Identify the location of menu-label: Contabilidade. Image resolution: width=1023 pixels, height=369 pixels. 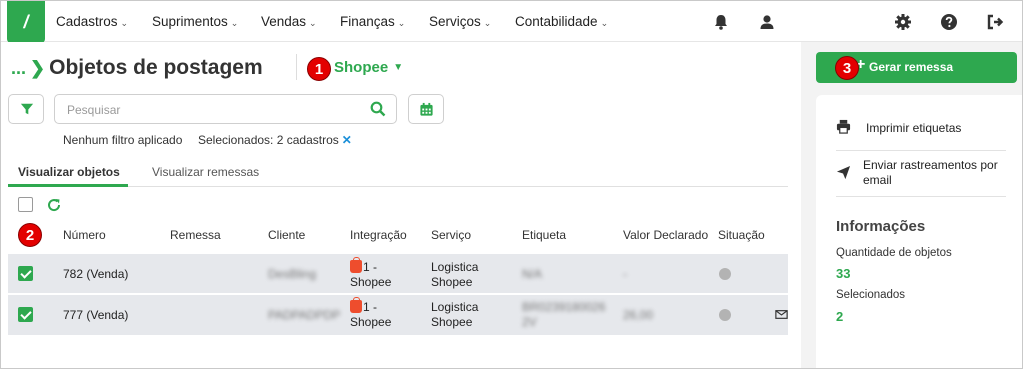
(556, 21).